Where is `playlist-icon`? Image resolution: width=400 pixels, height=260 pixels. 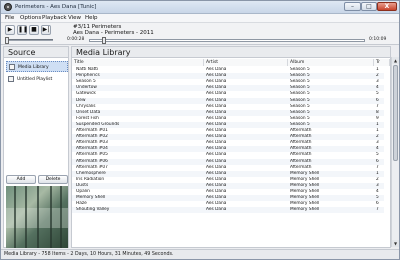
playlist-icon is located at coordinates (11, 79).